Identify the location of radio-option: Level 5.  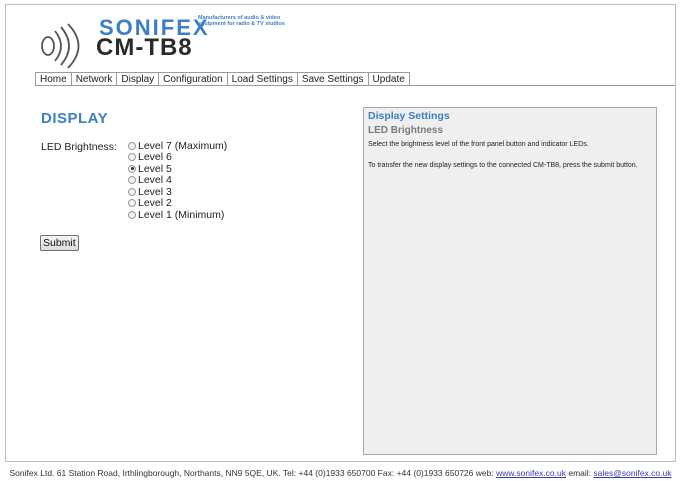
(177, 169).